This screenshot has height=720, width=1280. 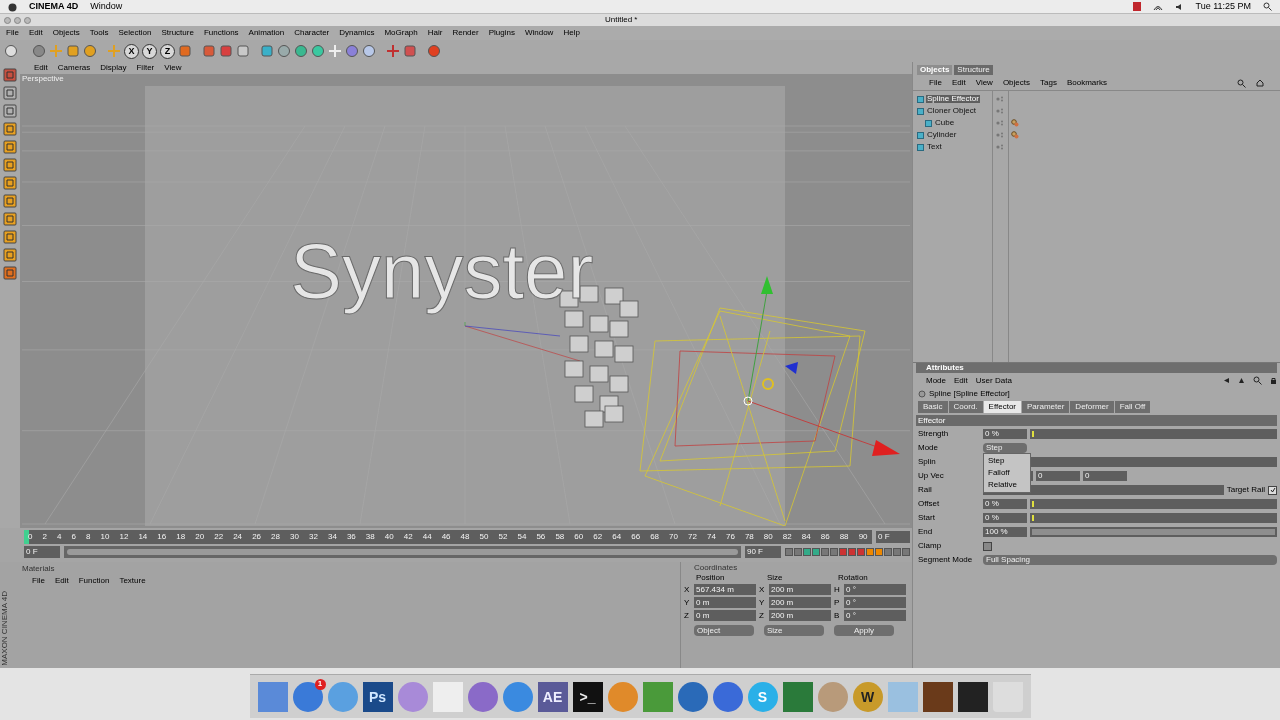 I want to click on object-title: Spline [Spline Effector], so click(x=969, y=393).